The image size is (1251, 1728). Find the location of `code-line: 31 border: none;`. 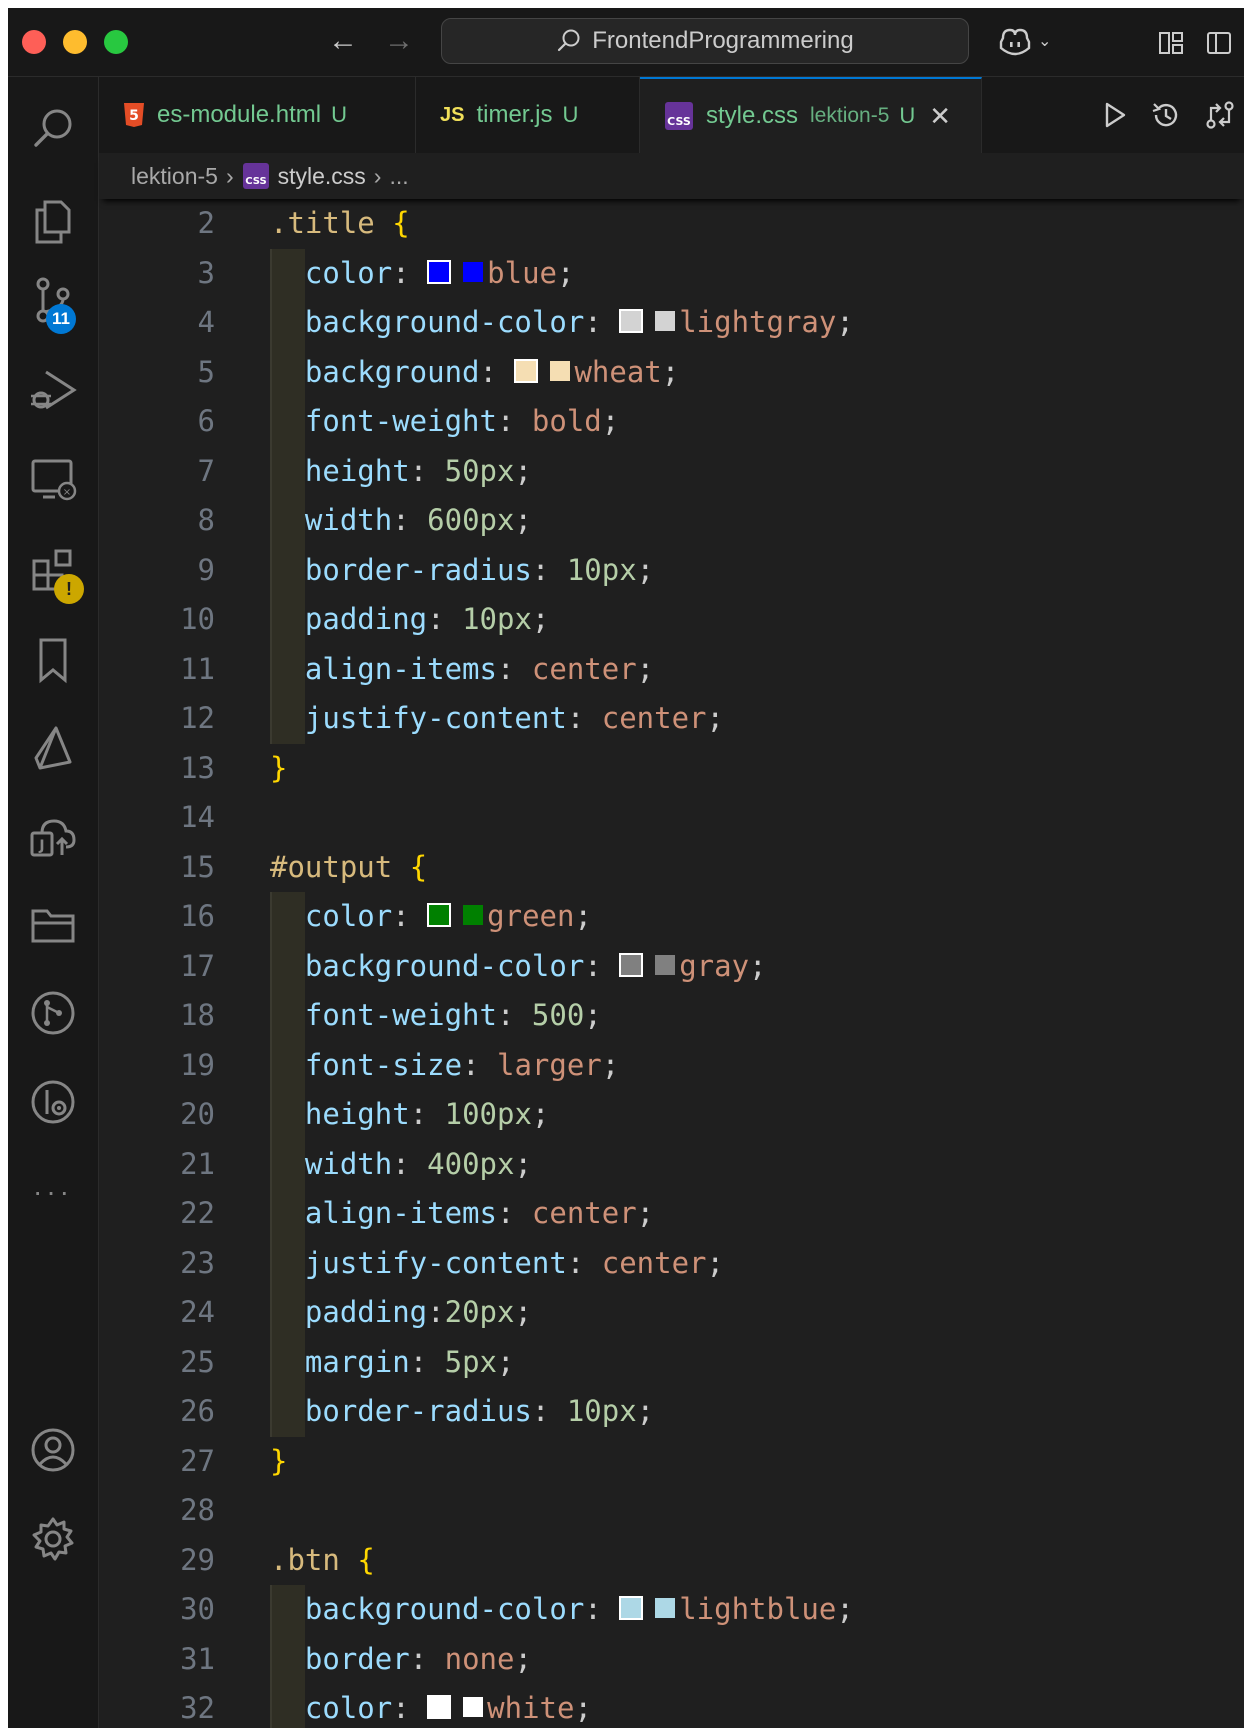

code-line: 31 border: none; is located at coordinates (671, 1659).